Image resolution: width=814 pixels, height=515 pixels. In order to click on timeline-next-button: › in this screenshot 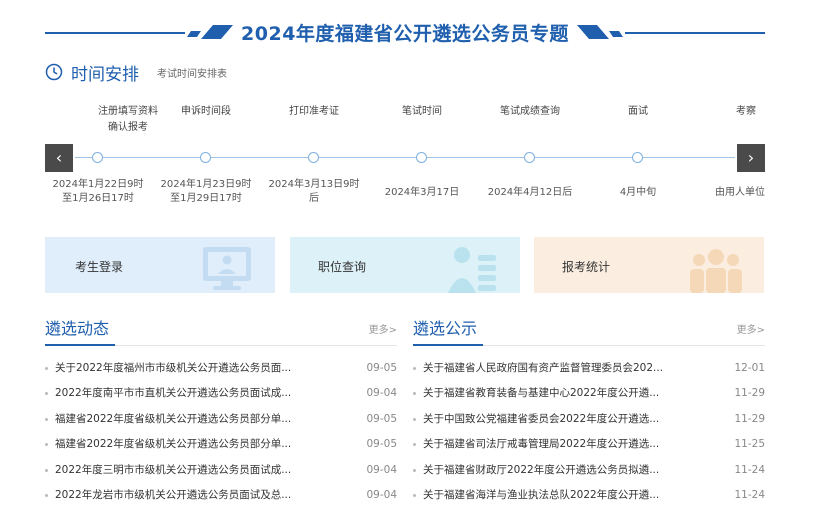, I will do `click(751, 158)`.